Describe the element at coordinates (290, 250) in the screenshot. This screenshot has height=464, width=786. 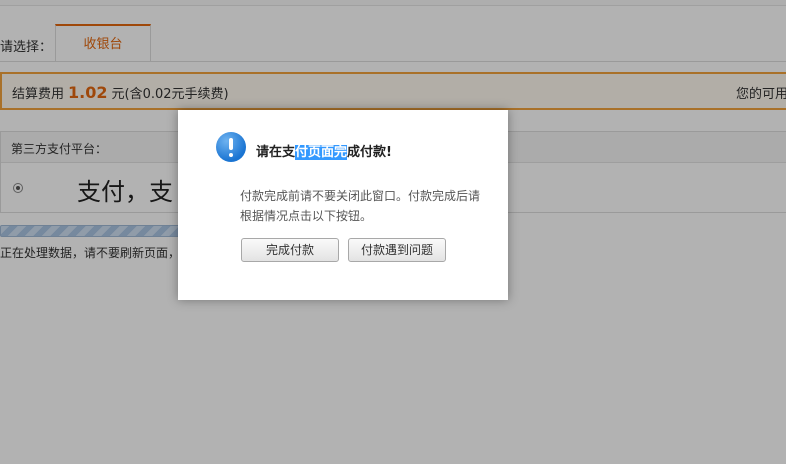
I see `complete-payment-button: 完成付款` at that location.